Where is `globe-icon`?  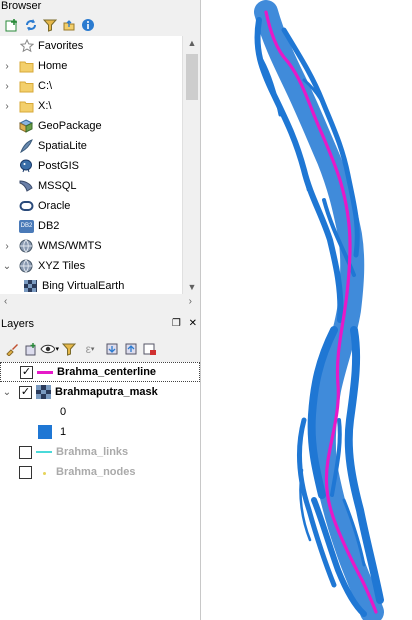
globe-icon is located at coordinates (26, 266).